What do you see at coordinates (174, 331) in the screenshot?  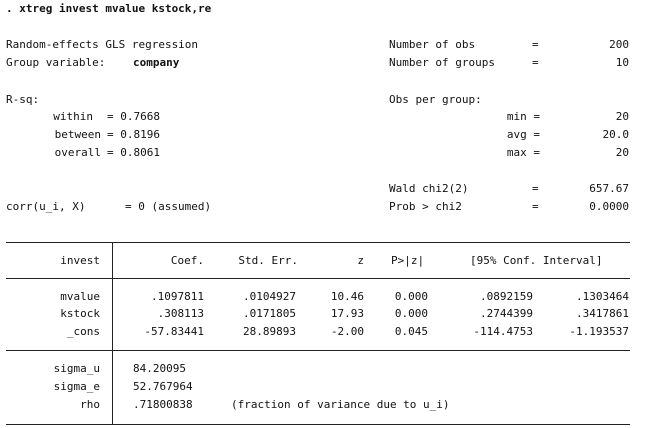 I see `row-coef: -57.83441` at bounding box center [174, 331].